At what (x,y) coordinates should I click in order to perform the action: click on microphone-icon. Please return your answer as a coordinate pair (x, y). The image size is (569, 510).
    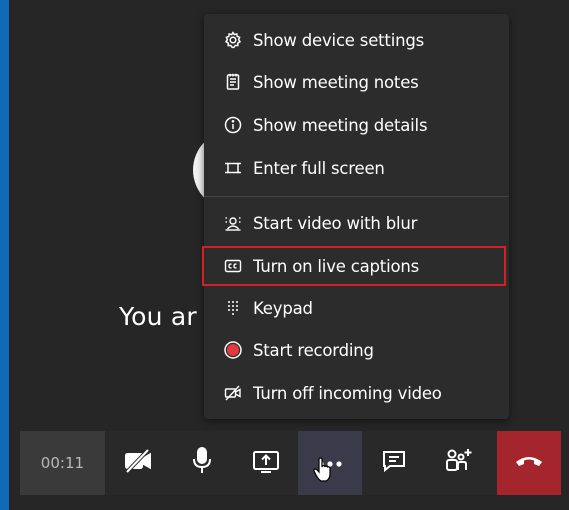
    Looking at the image, I should click on (202, 463).